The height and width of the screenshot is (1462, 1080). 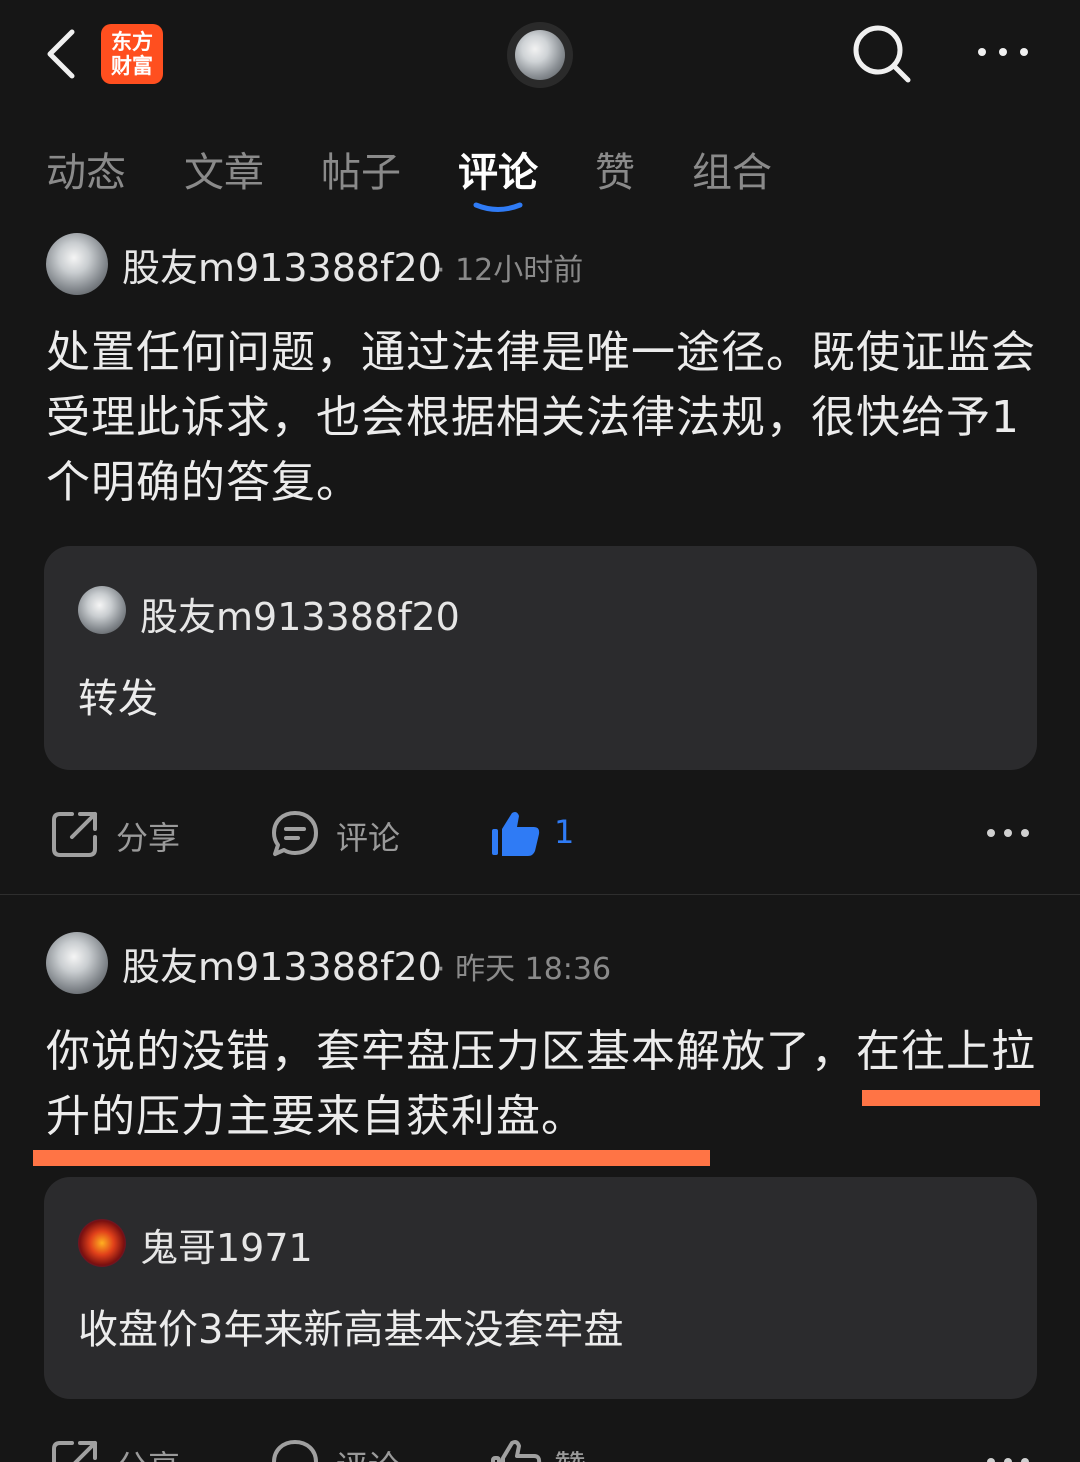 What do you see at coordinates (540, 658) in the screenshot?
I see `quoted-post-card: 股友m913388f20 转发` at bounding box center [540, 658].